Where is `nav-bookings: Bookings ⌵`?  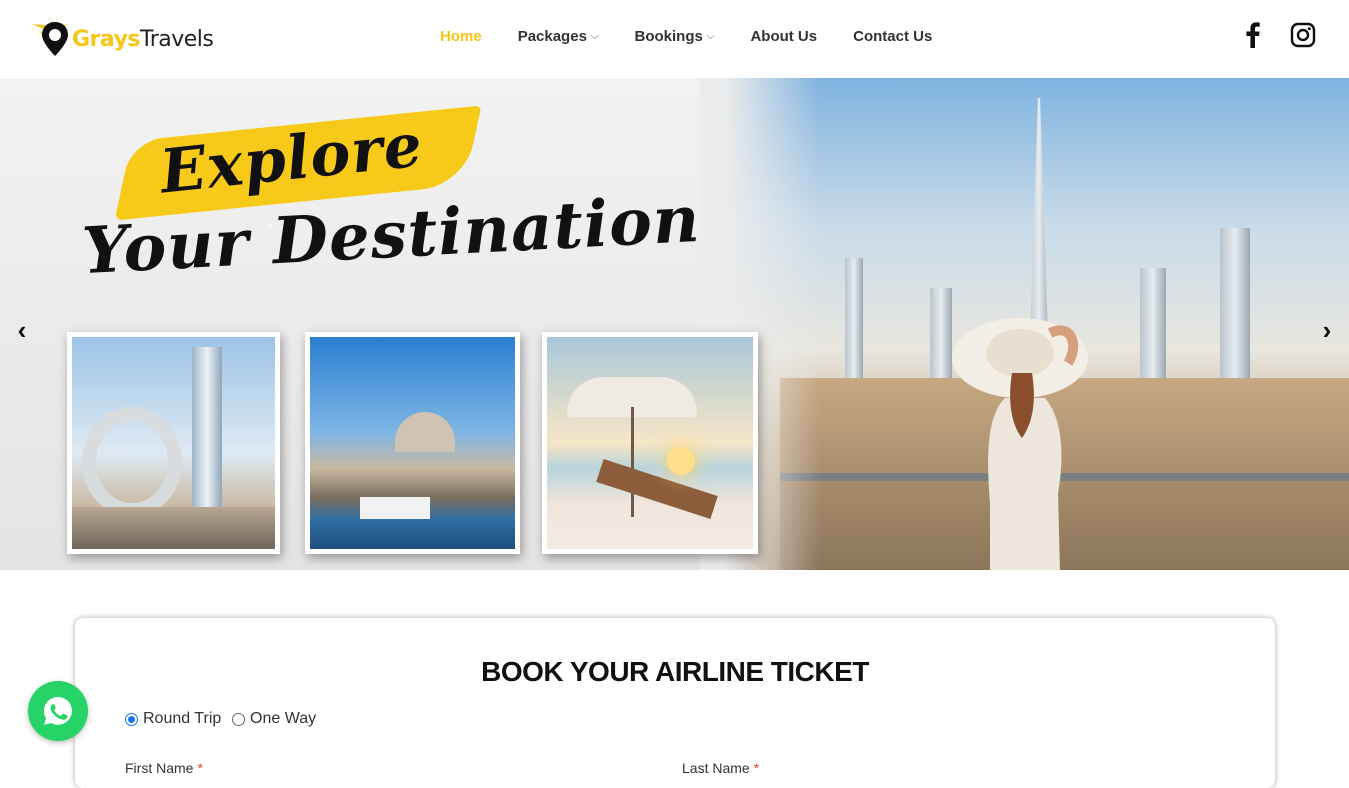 nav-bookings: Bookings ⌵ is located at coordinates (675, 36).